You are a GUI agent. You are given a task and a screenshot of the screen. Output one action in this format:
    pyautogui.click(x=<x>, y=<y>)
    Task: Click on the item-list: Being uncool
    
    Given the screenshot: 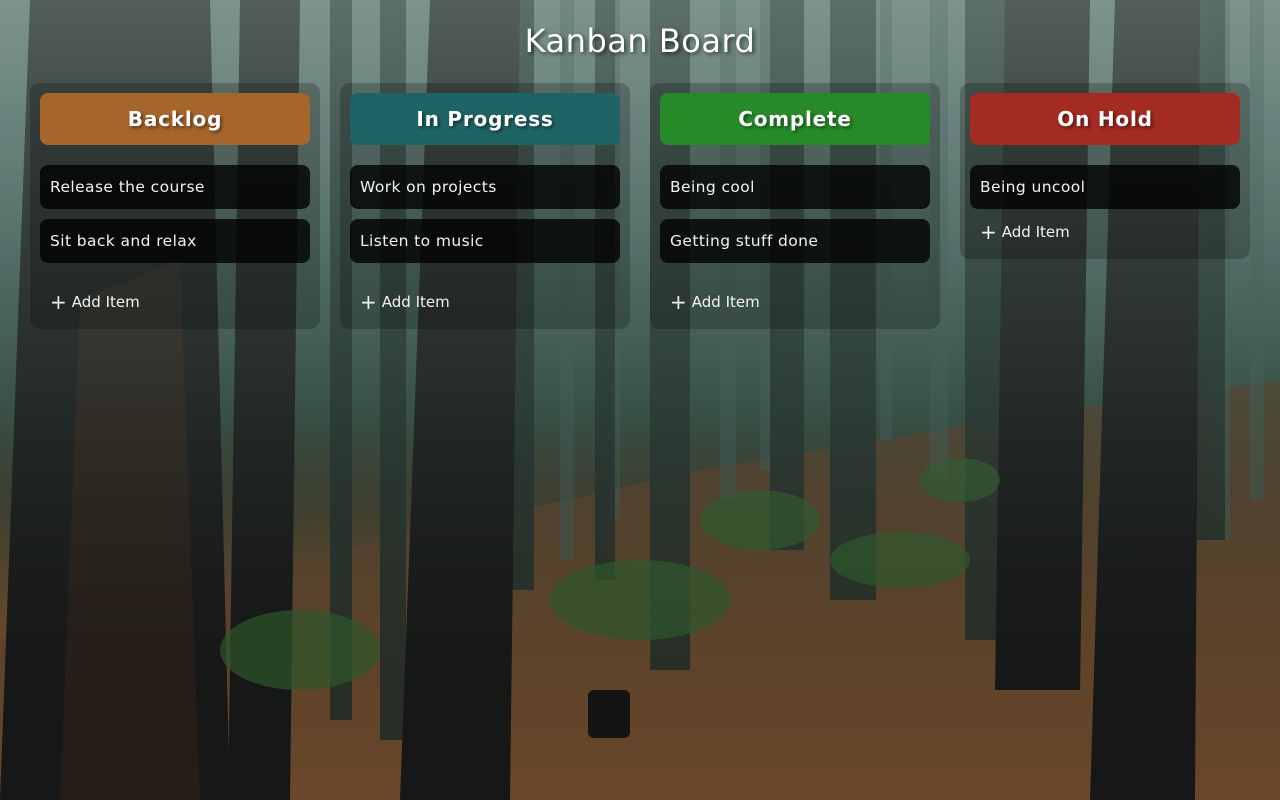 What is the action you would take?
    pyautogui.click(x=1105, y=187)
    